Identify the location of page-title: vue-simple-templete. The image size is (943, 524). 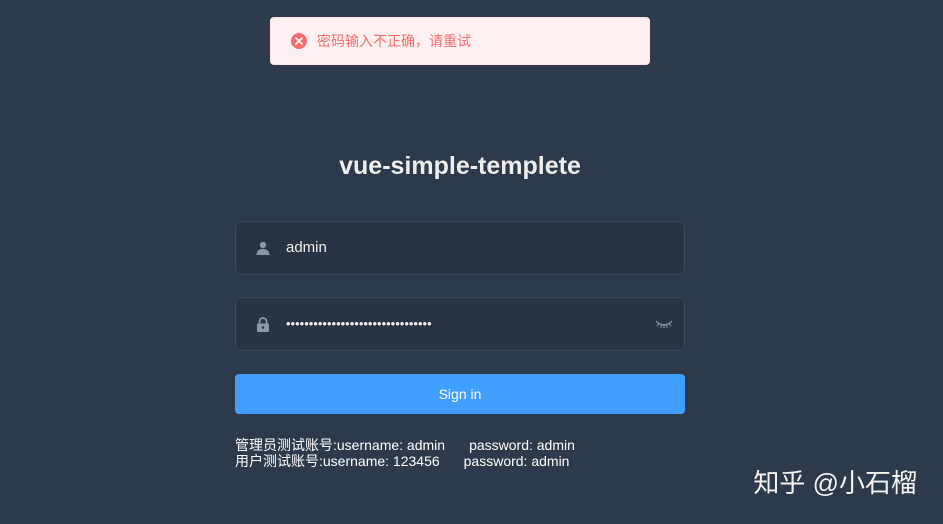
(460, 166).